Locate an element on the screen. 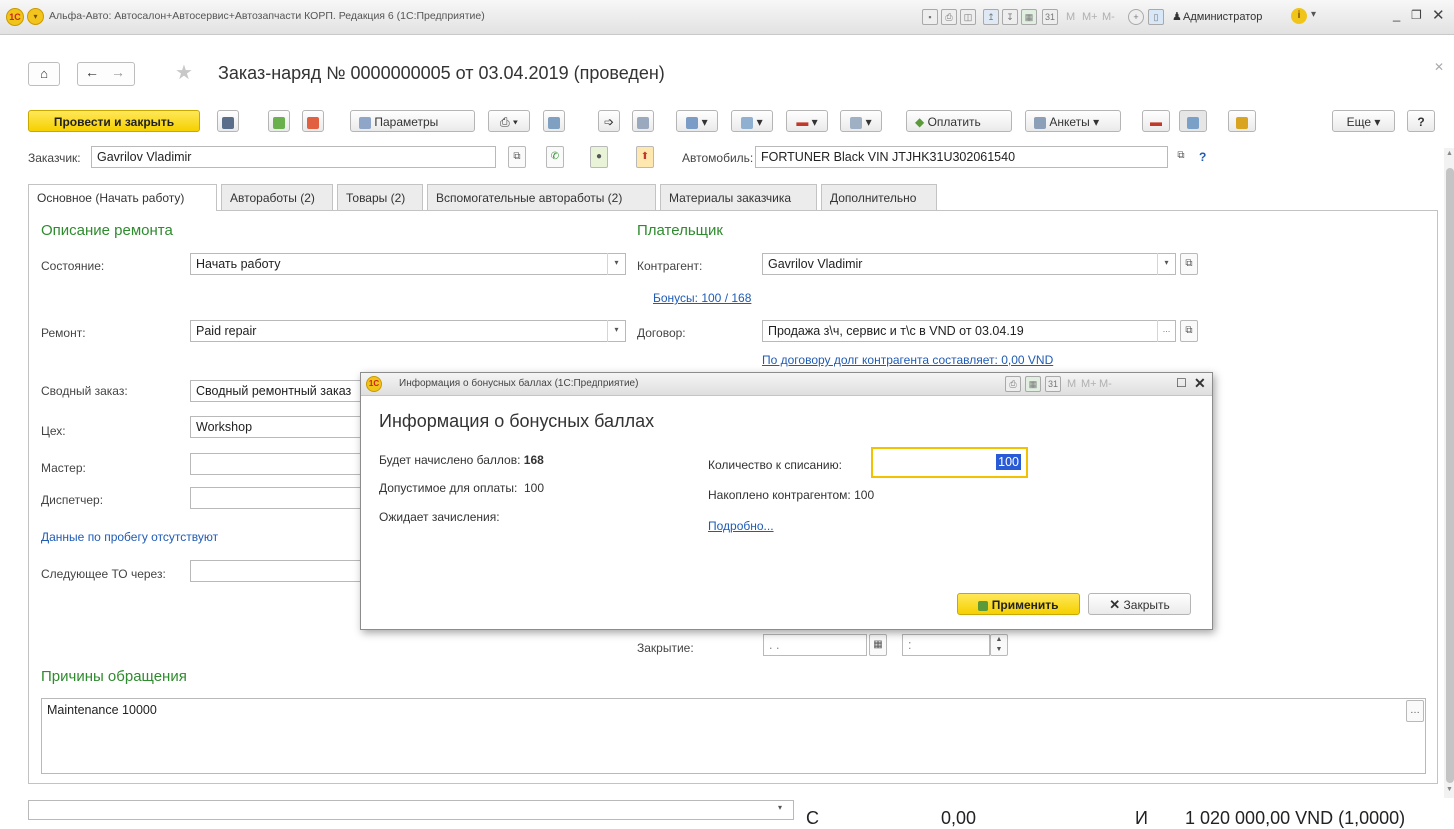 The image size is (1454, 829). calculator-icon: ▦ is located at coordinates (1029, 17).